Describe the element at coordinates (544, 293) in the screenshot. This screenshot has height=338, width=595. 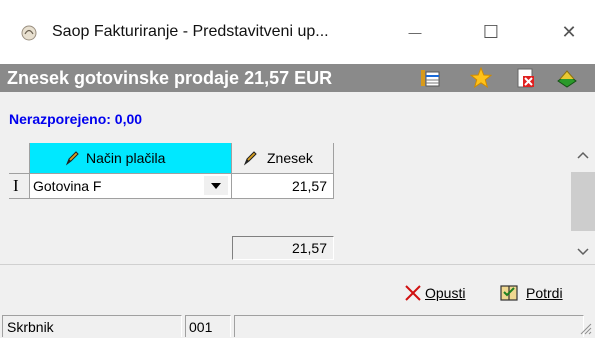
I see `confirm-button-label: Potrdi` at that location.